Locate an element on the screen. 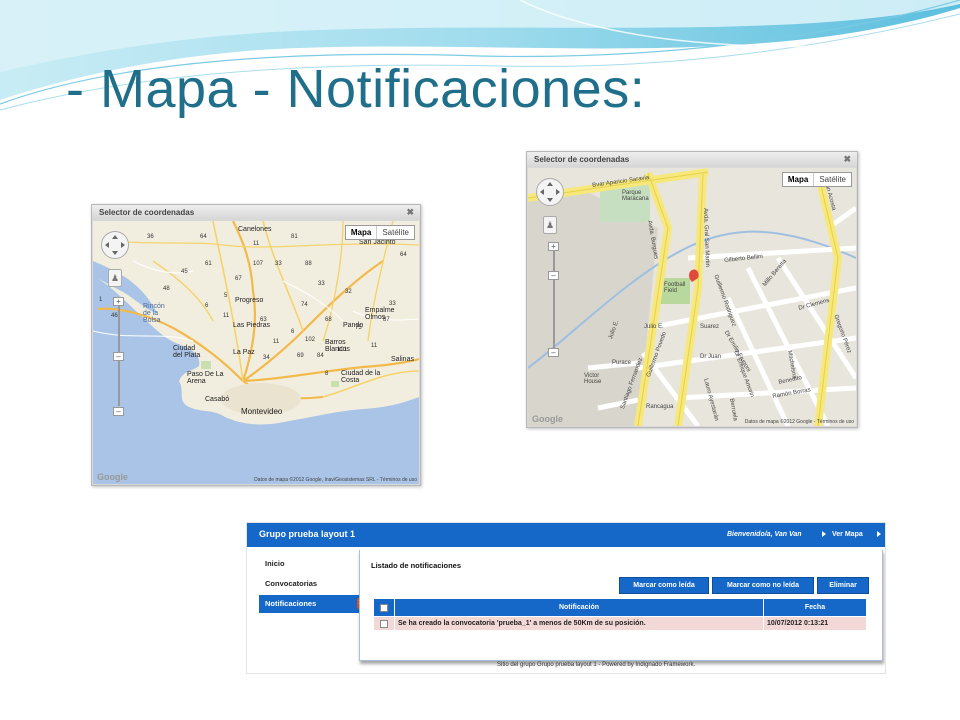 The width and height of the screenshot is (960, 720). column-header-notificacion: Notificación is located at coordinates (579, 607).